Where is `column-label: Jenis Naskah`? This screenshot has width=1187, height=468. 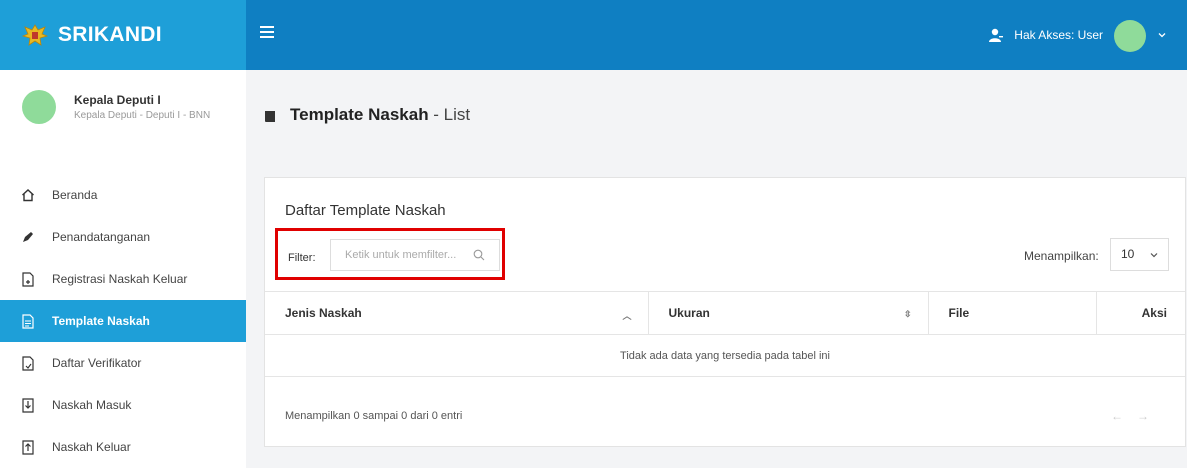 column-label: Jenis Naskah is located at coordinates (323, 313).